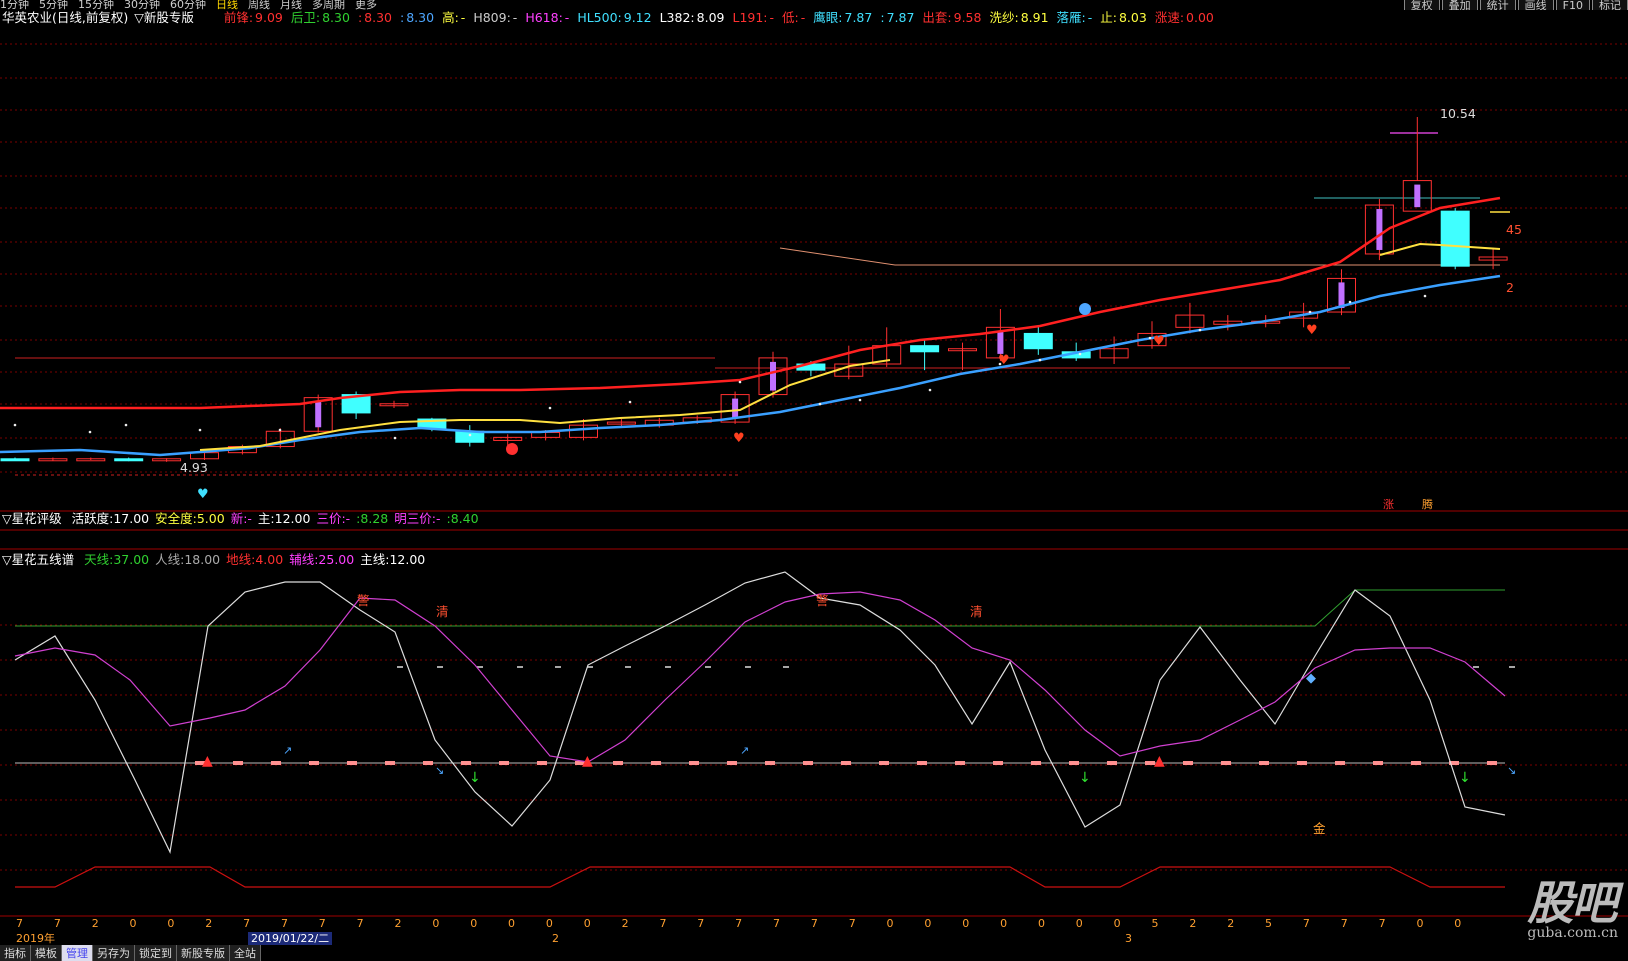 This screenshot has width=1628, height=961. What do you see at coordinates (266, 518) in the screenshot?
I see `indicator-label: 主:` at bounding box center [266, 518].